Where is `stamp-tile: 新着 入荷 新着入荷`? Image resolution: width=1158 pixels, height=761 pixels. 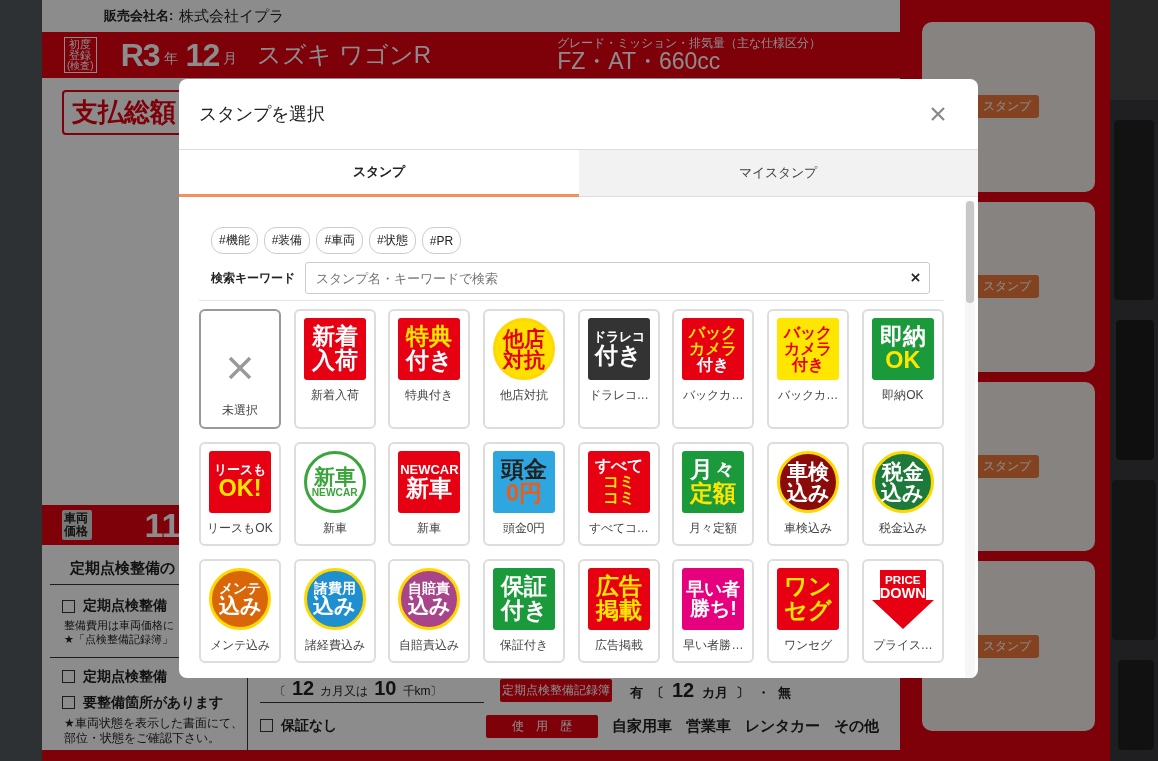
stamp-tile: 新着 入荷 新着入荷 is located at coordinates (334, 369).